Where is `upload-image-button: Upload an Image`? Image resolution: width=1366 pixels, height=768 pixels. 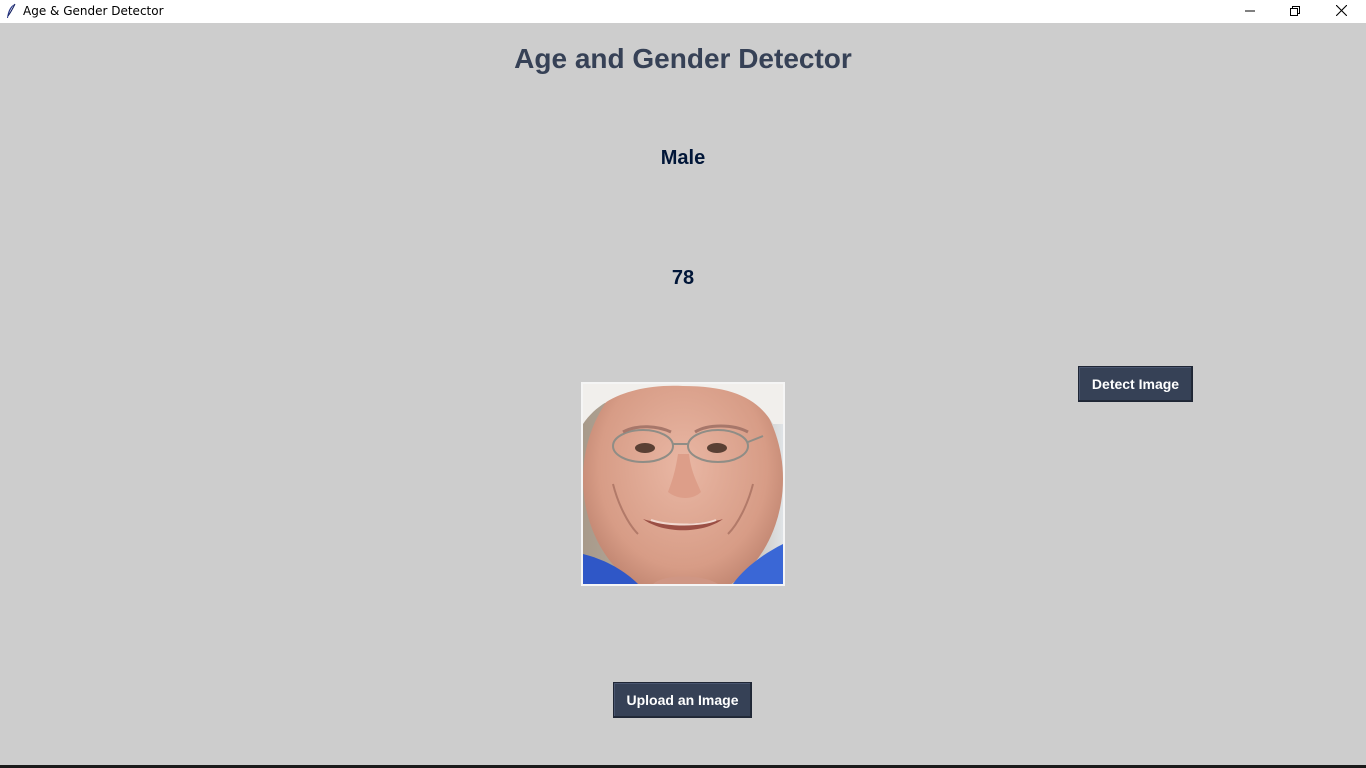 upload-image-button: Upload an Image is located at coordinates (682, 700).